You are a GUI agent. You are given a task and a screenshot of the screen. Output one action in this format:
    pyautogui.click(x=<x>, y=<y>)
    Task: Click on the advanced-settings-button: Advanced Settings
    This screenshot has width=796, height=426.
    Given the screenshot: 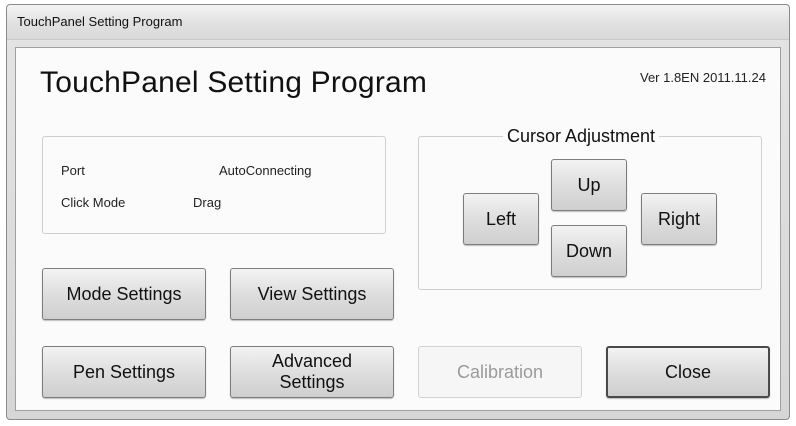 What is the action you would take?
    pyautogui.click(x=312, y=372)
    